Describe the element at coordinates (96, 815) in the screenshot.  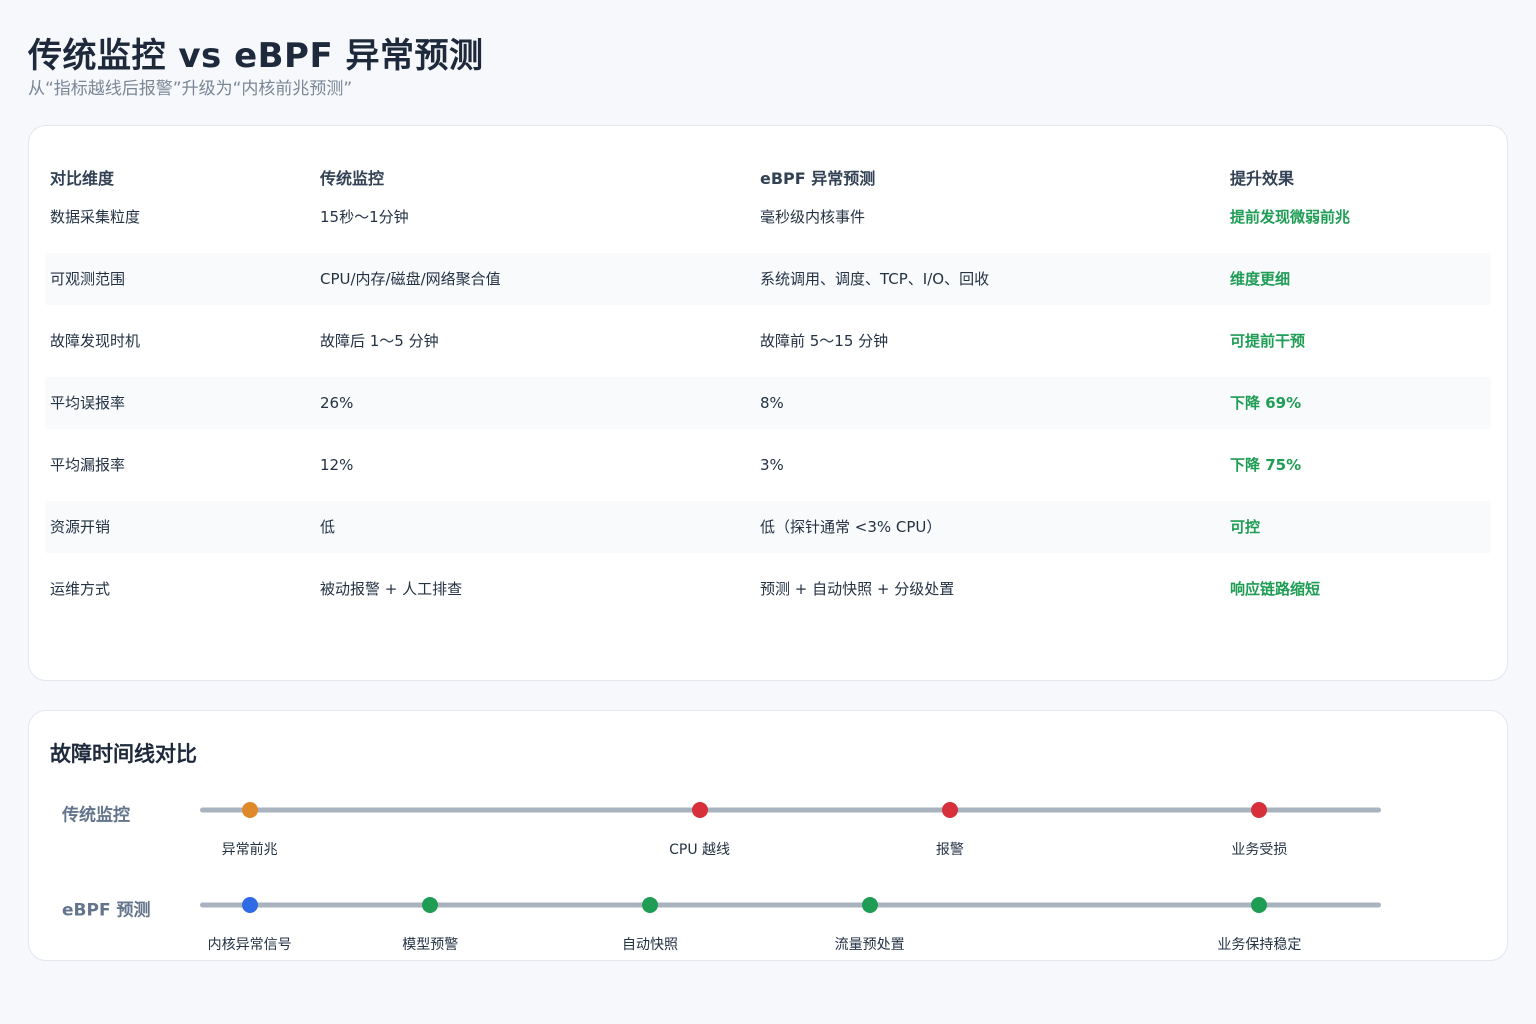
I see `track-label-traditional: 传统监控` at that location.